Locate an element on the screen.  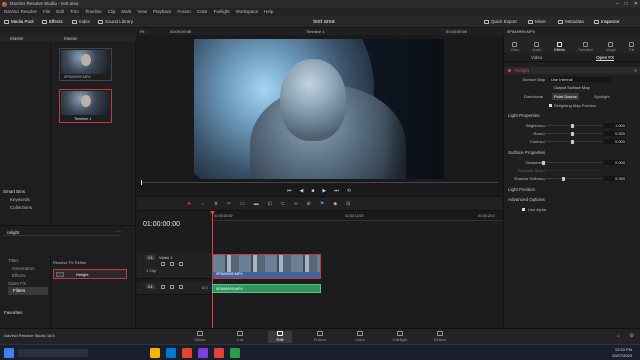
quick-export-button: Quick Export is located at coordinates (500, 22).